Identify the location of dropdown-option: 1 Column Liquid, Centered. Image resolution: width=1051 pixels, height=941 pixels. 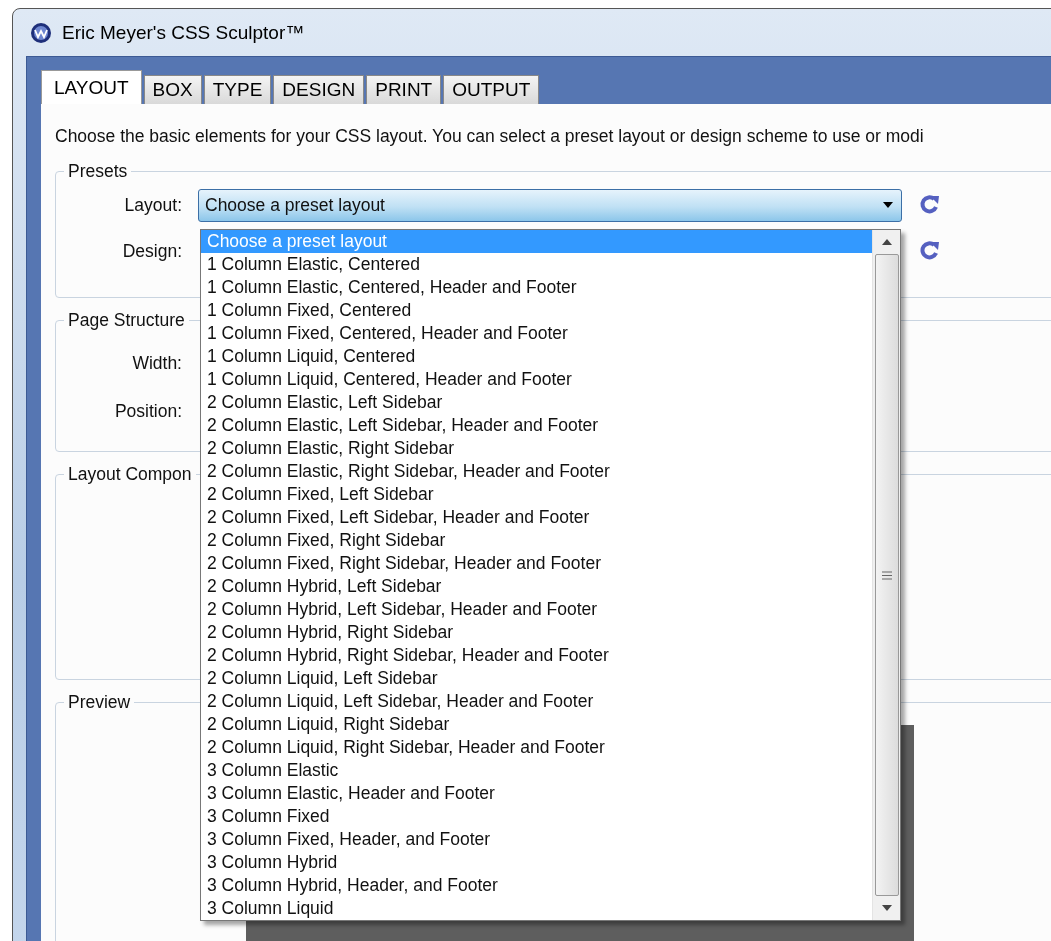
(536, 356).